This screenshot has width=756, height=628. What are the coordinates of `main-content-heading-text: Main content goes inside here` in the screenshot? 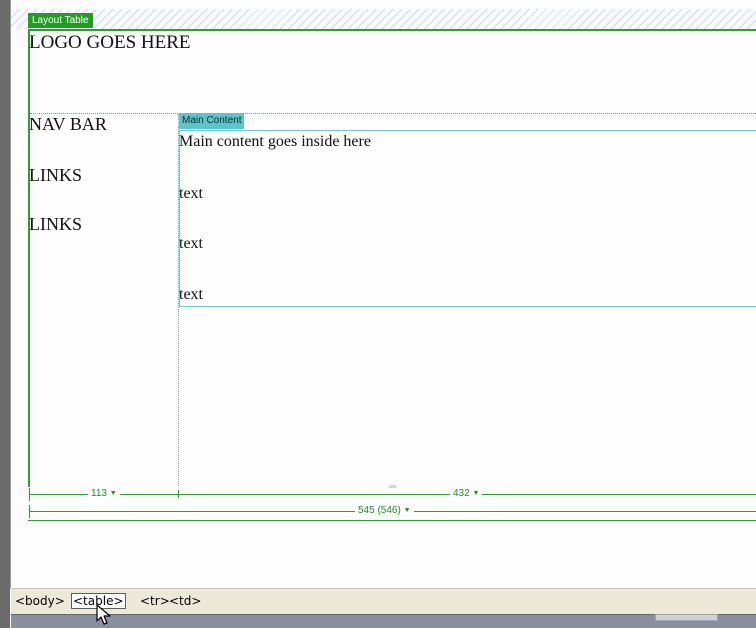 It's located at (275, 141).